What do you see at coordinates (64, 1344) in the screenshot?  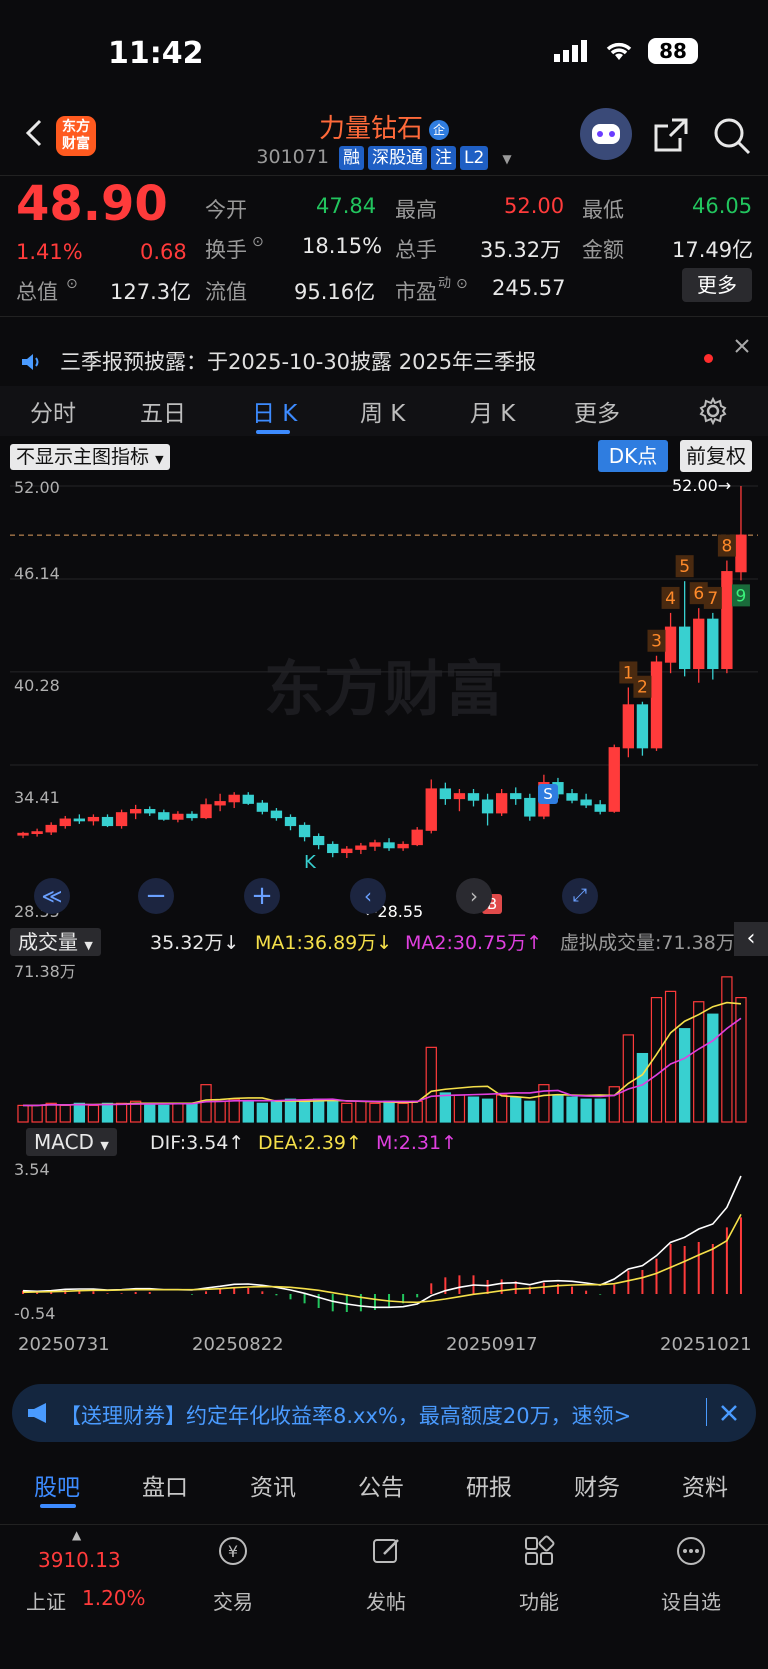 I see `date-label-1: 20250731` at bounding box center [64, 1344].